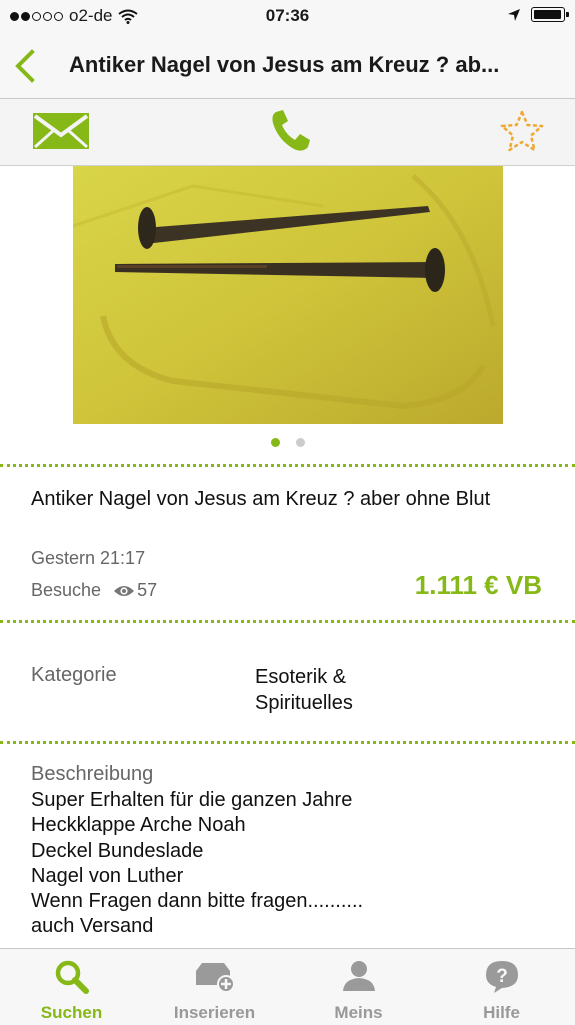 Image resolution: width=575 pixels, height=1025 pixels. Describe the element at coordinates (550, 14) in the screenshot. I see `battery-icon` at that location.